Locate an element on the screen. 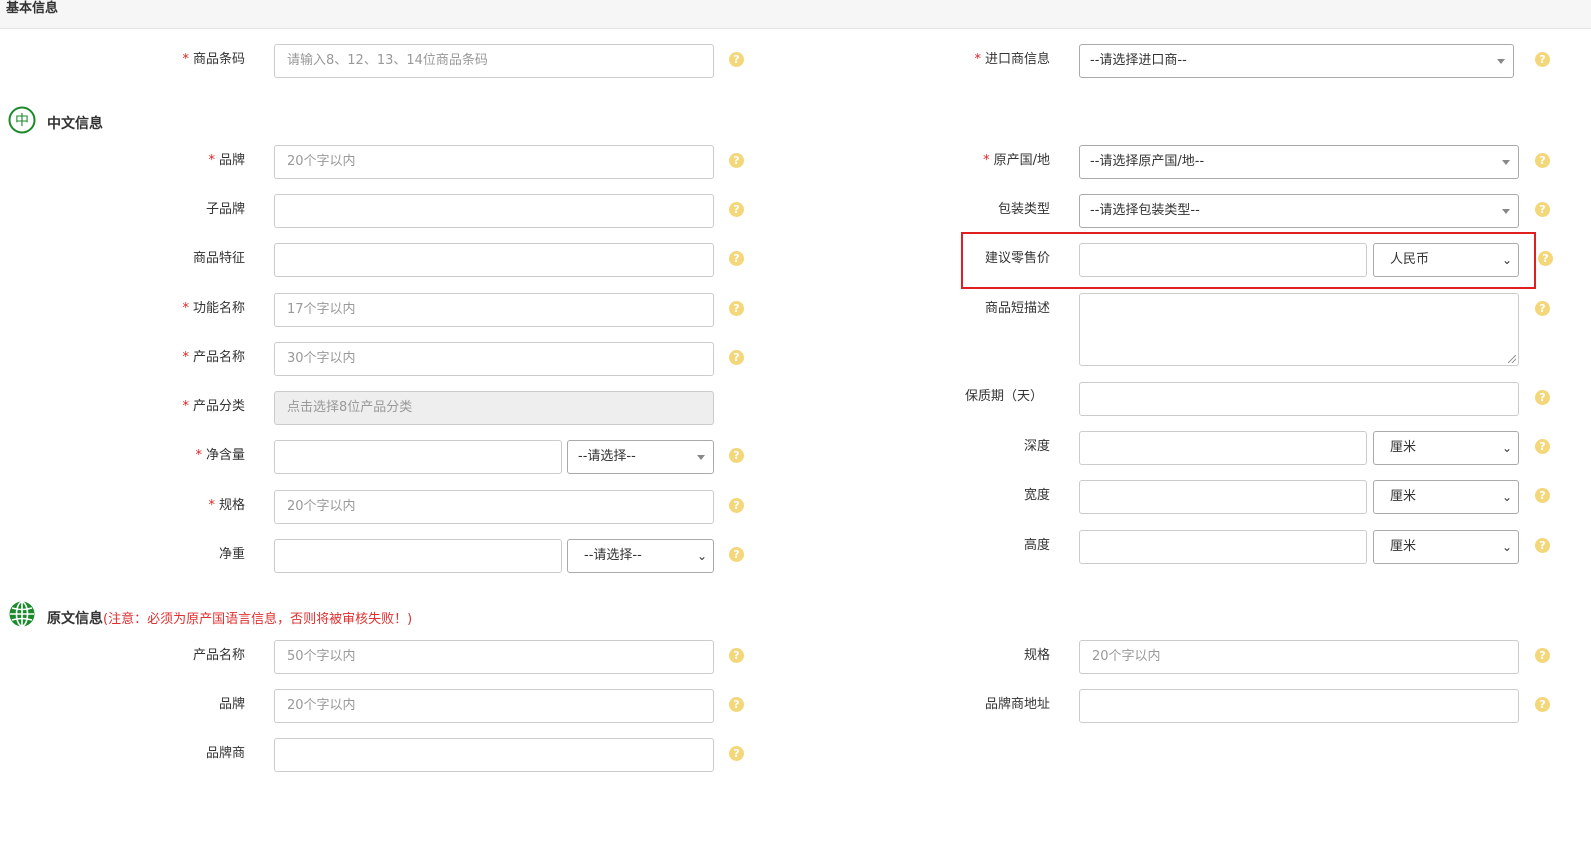 The height and width of the screenshot is (864, 1591). feature-label: 商品特征 is located at coordinates (218, 258).